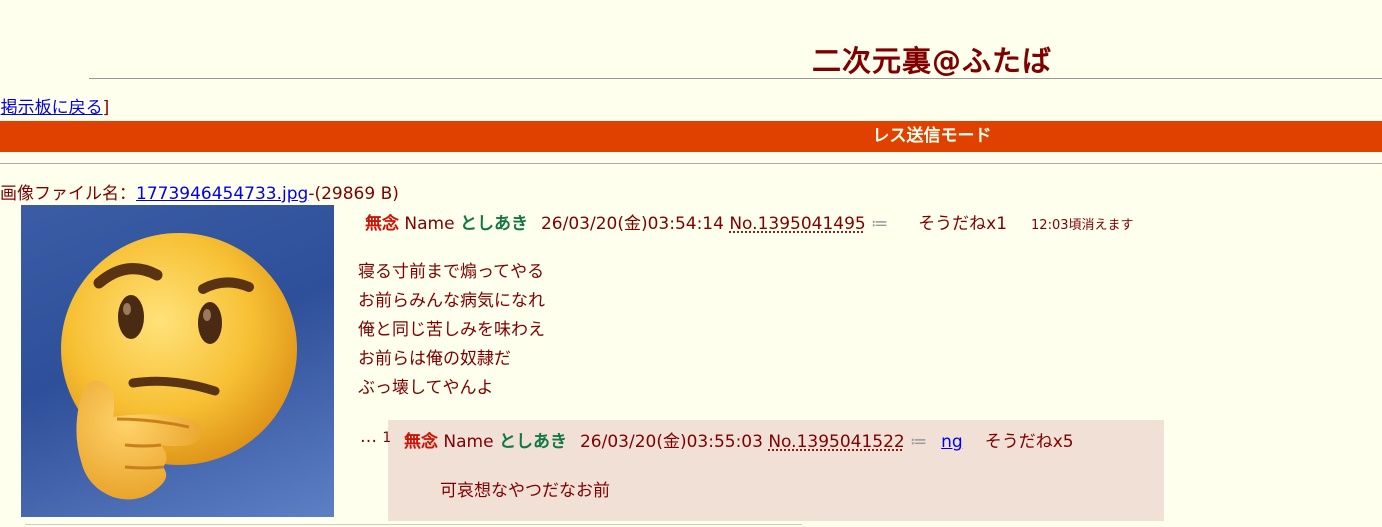 The height and width of the screenshot is (527, 1382). What do you see at coordinates (468, 442) in the screenshot?
I see `reply-name-label: Name` at bounding box center [468, 442].